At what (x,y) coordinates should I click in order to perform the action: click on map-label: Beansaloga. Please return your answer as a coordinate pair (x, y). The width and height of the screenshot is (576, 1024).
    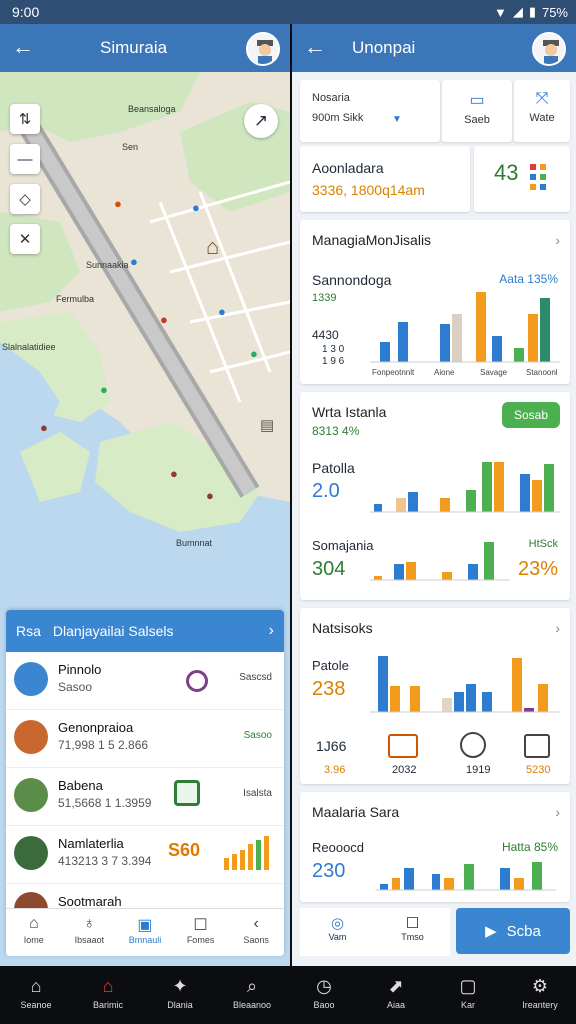
    Looking at the image, I should click on (152, 109).